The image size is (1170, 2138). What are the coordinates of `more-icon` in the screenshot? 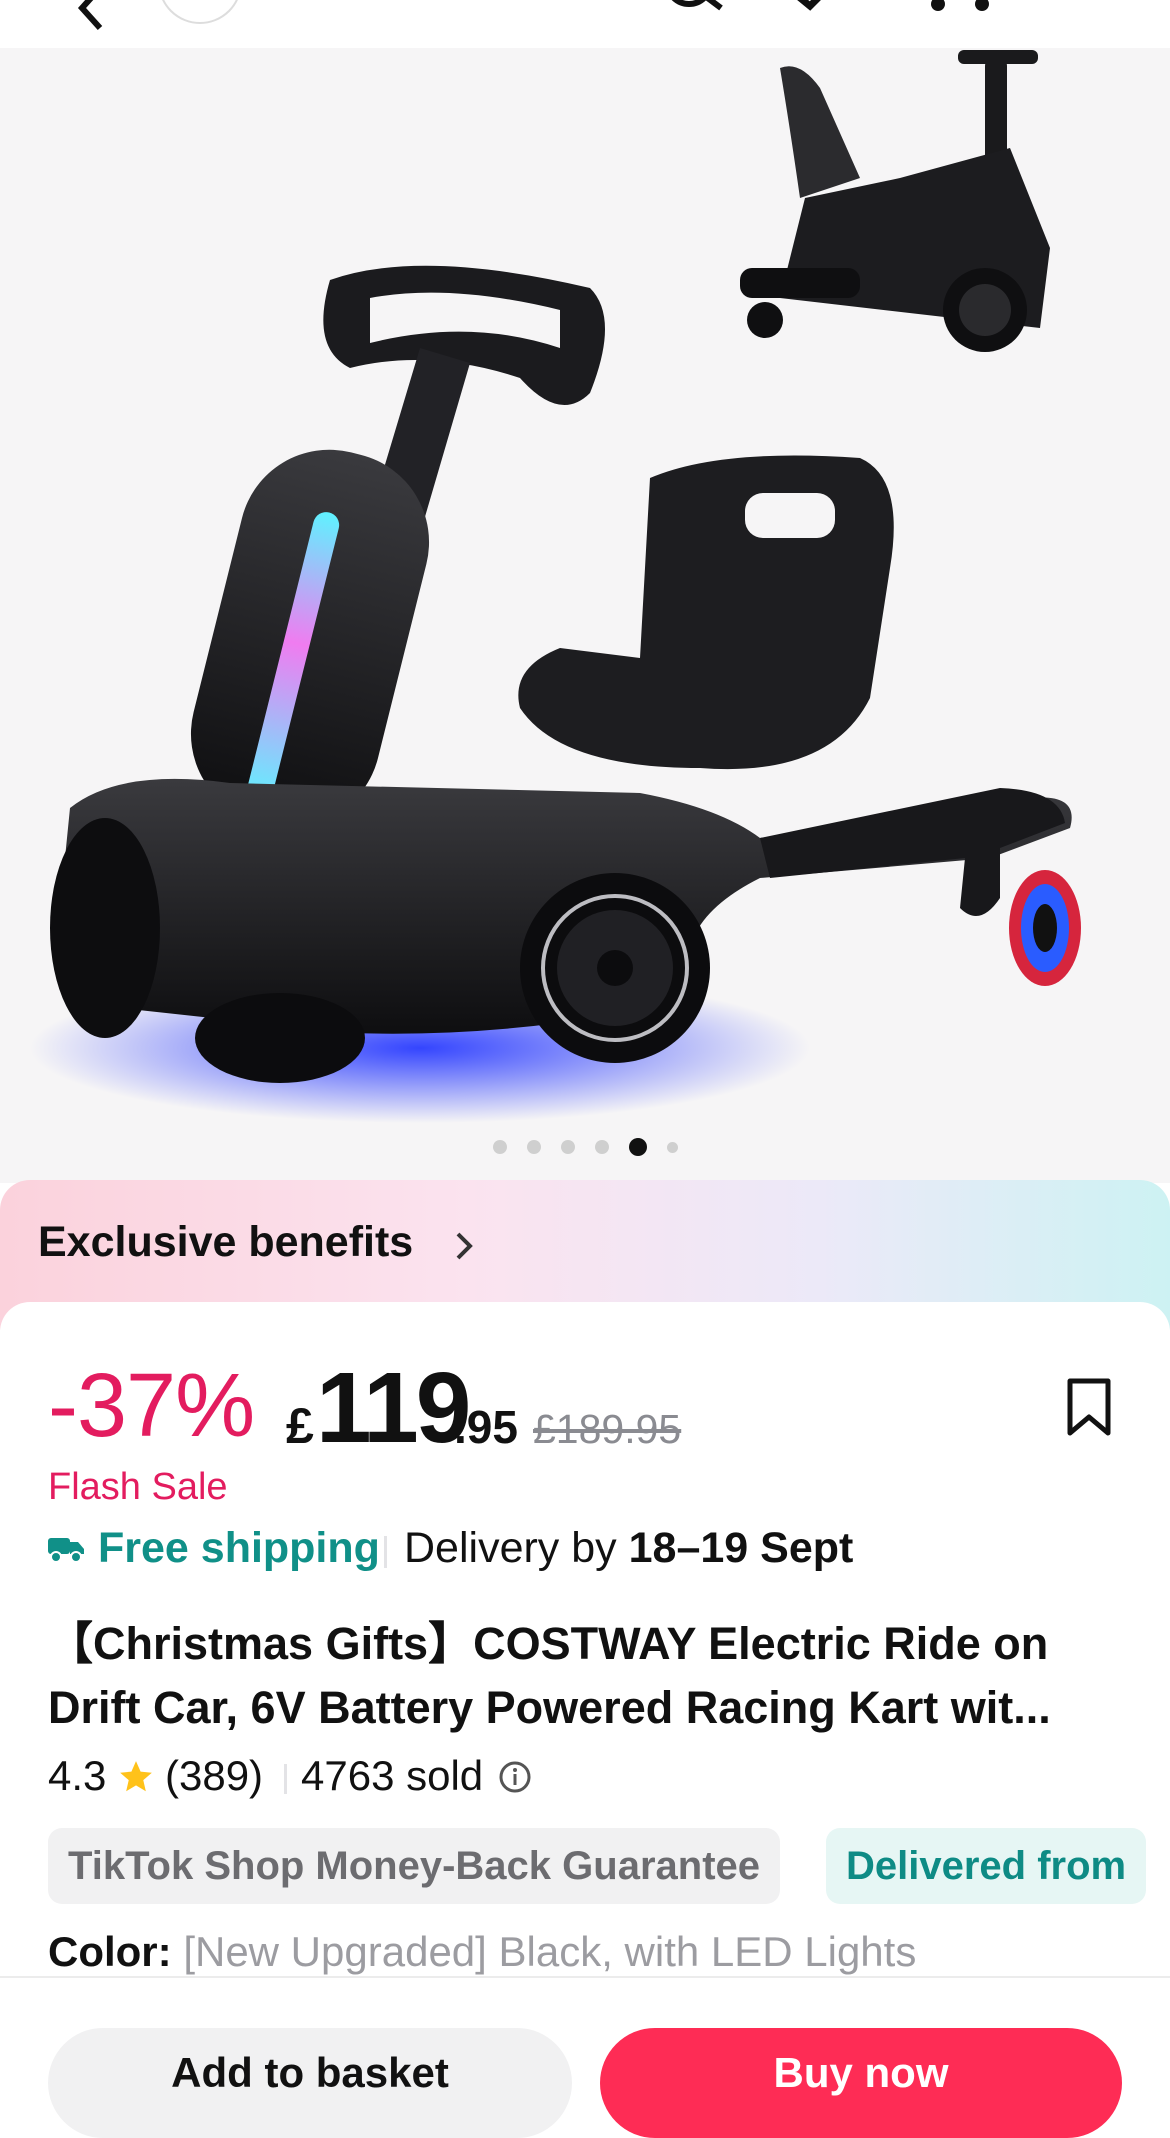 It's located at (960, 9).